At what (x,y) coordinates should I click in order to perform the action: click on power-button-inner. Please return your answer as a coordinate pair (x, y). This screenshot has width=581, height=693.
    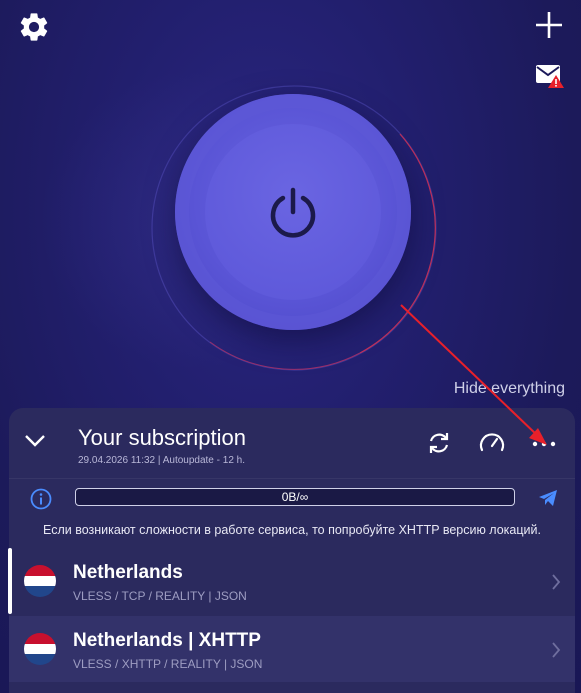
    Looking at the image, I should click on (293, 212).